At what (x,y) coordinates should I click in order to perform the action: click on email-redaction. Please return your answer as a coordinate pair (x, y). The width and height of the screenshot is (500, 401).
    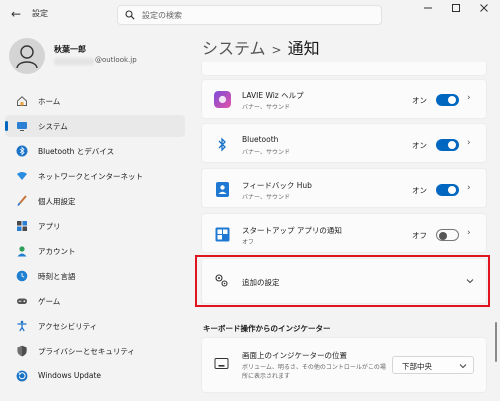
    Looking at the image, I should click on (74, 61).